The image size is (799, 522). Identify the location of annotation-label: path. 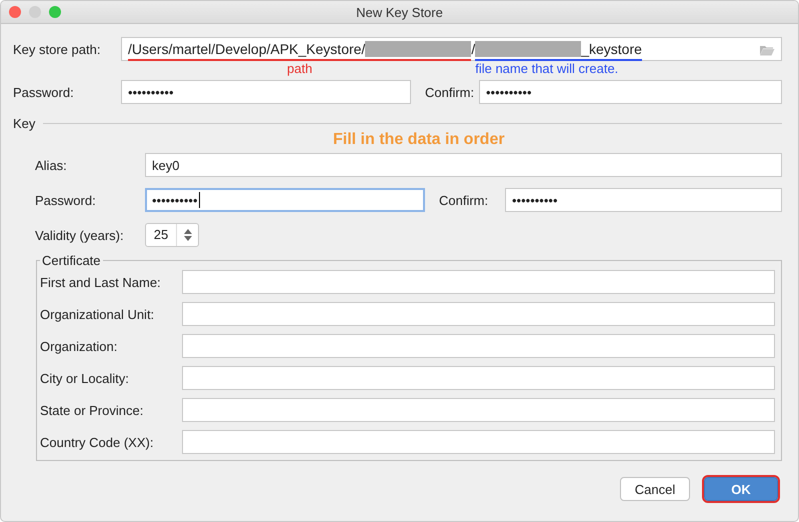
(299, 69).